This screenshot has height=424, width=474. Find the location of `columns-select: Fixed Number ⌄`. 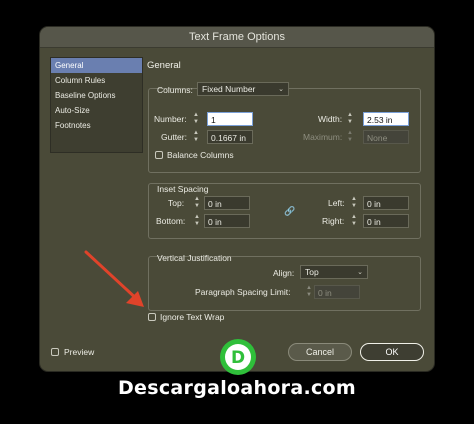

columns-select: Fixed Number ⌄ is located at coordinates (243, 89).